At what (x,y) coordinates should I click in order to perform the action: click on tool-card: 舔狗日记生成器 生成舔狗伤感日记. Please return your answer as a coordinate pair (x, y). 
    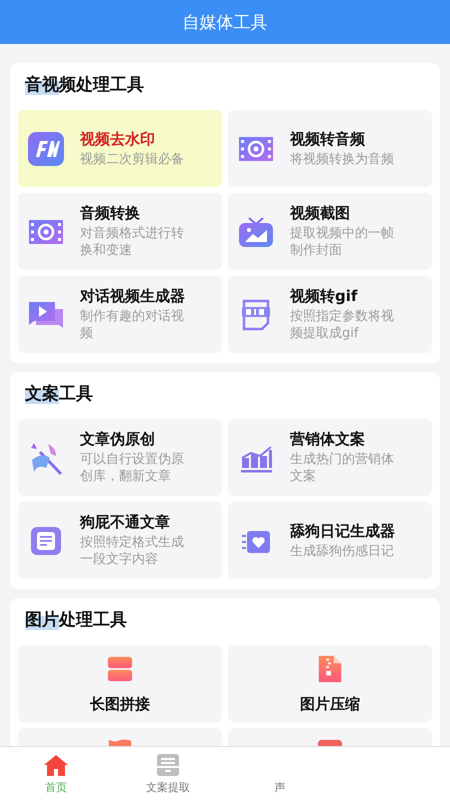
    Looking at the image, I should click on (330, 540).